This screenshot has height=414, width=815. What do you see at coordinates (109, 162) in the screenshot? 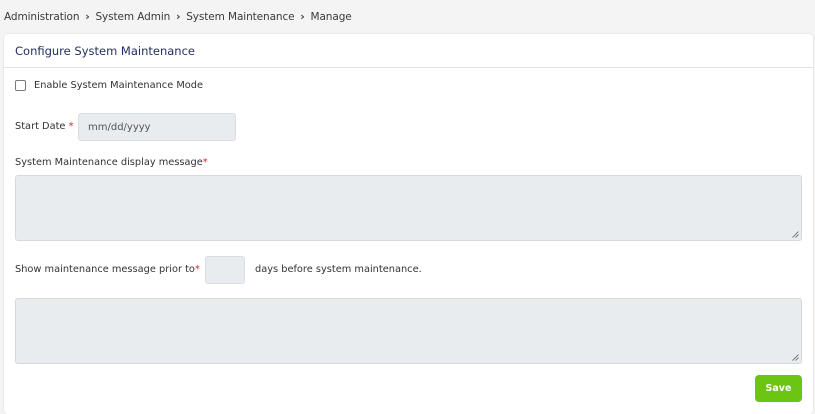
I see `display-message-label-text: System Maintenance display message` at bounding box center [109, 162].